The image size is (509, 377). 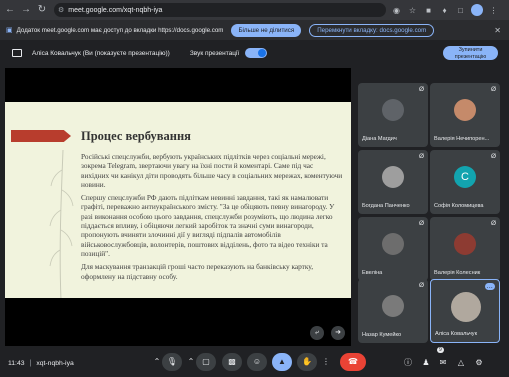 What do you see at coordinates (16, 363) in the screenshot?
I see `meeting-time: 11:43` at bounding box center [16, 363].